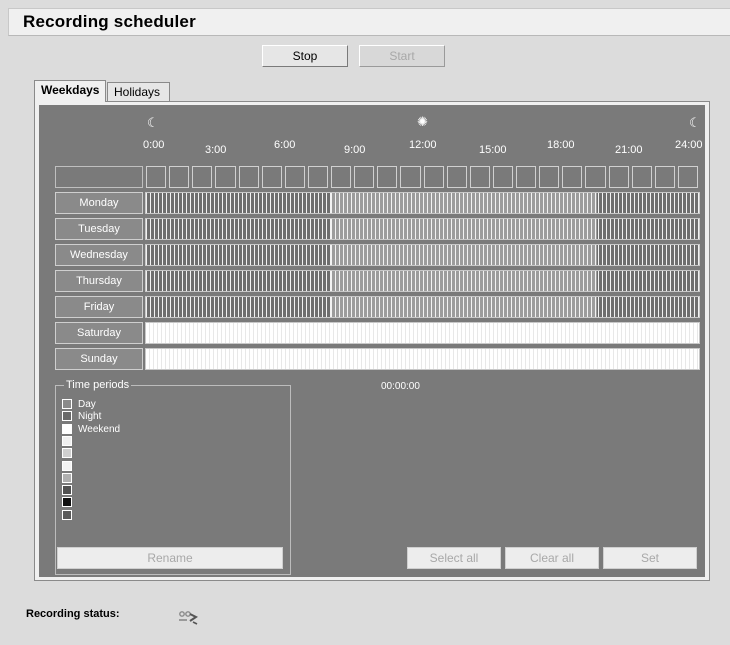  What do you see at coordinates (99, 203) in the screenshot?
I see `day-label: Monday` at bounding box center [99, 203].